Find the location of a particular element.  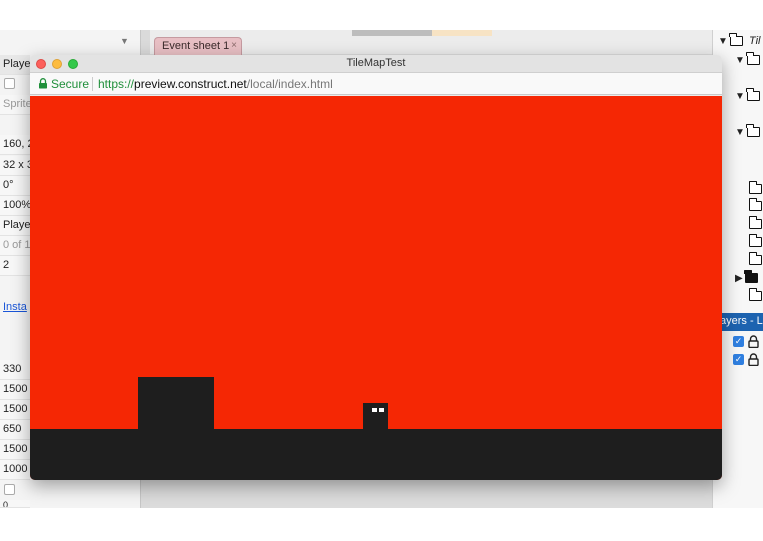

url-scheme: https:// is located at coordinates (116, 84).